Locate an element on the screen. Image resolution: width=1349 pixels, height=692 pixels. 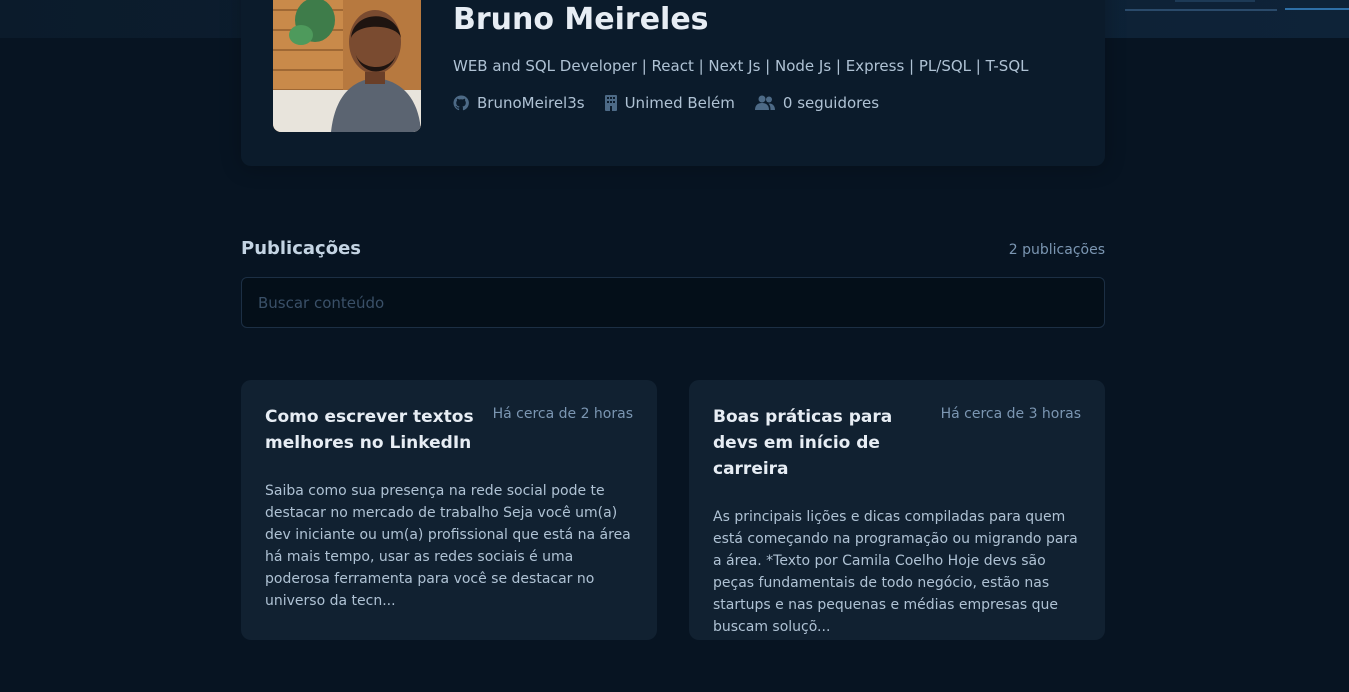
followers-info: 0 seguidores is located at coordinates (817, 103).